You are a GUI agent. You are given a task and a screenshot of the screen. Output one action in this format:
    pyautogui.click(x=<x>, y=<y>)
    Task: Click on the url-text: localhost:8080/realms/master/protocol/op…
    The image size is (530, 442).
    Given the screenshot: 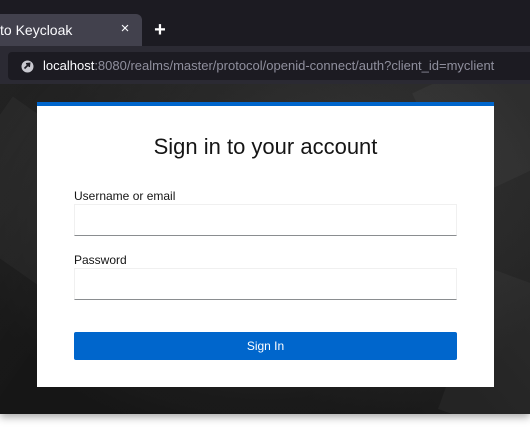 What is the action you would take?
    pyautogui.click(x=268, y=65)
    